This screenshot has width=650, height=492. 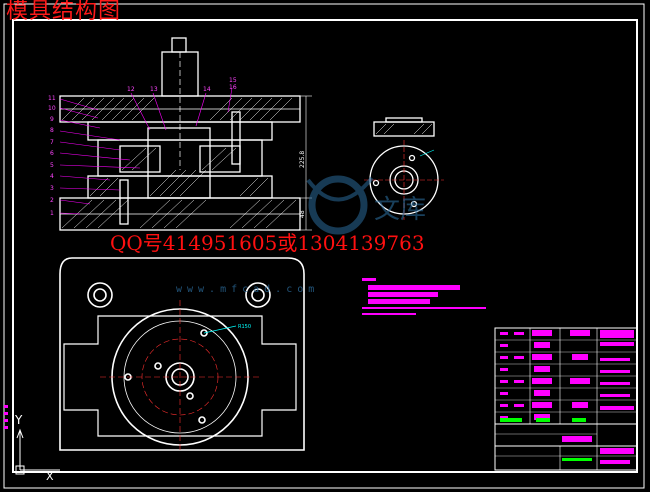 What do you see at coordinates (19, 420) in the screenshot?
I see `ucs-y-label: Y` at bounding box center [19, 420].